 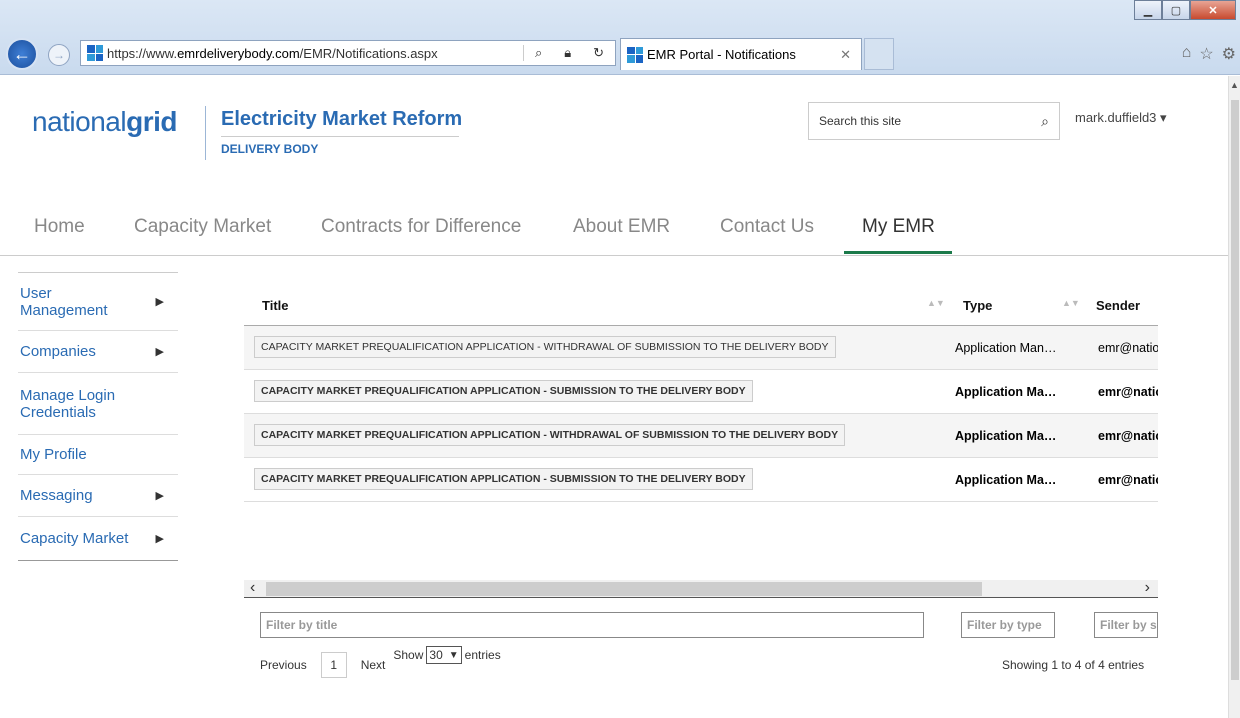 I want to click on browser-tab: EMR Portal - Notifications ✕, so click(x=741, y=54).